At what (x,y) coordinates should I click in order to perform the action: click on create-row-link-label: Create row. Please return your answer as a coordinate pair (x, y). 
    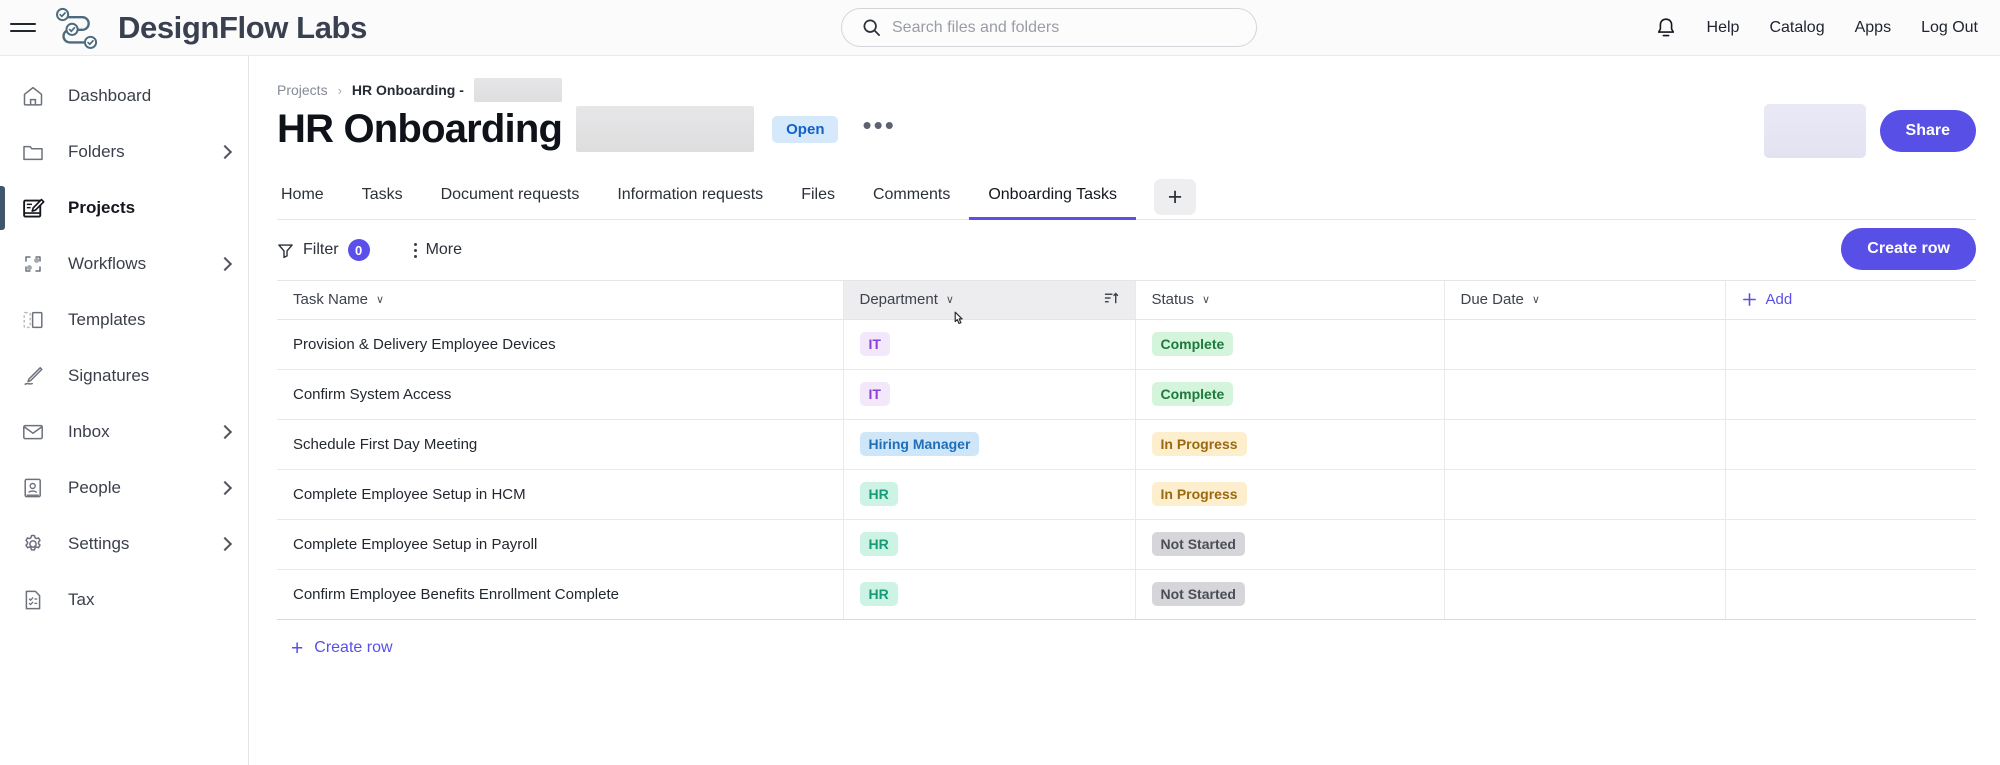
    Looking at the image, I should click on (353, 647).